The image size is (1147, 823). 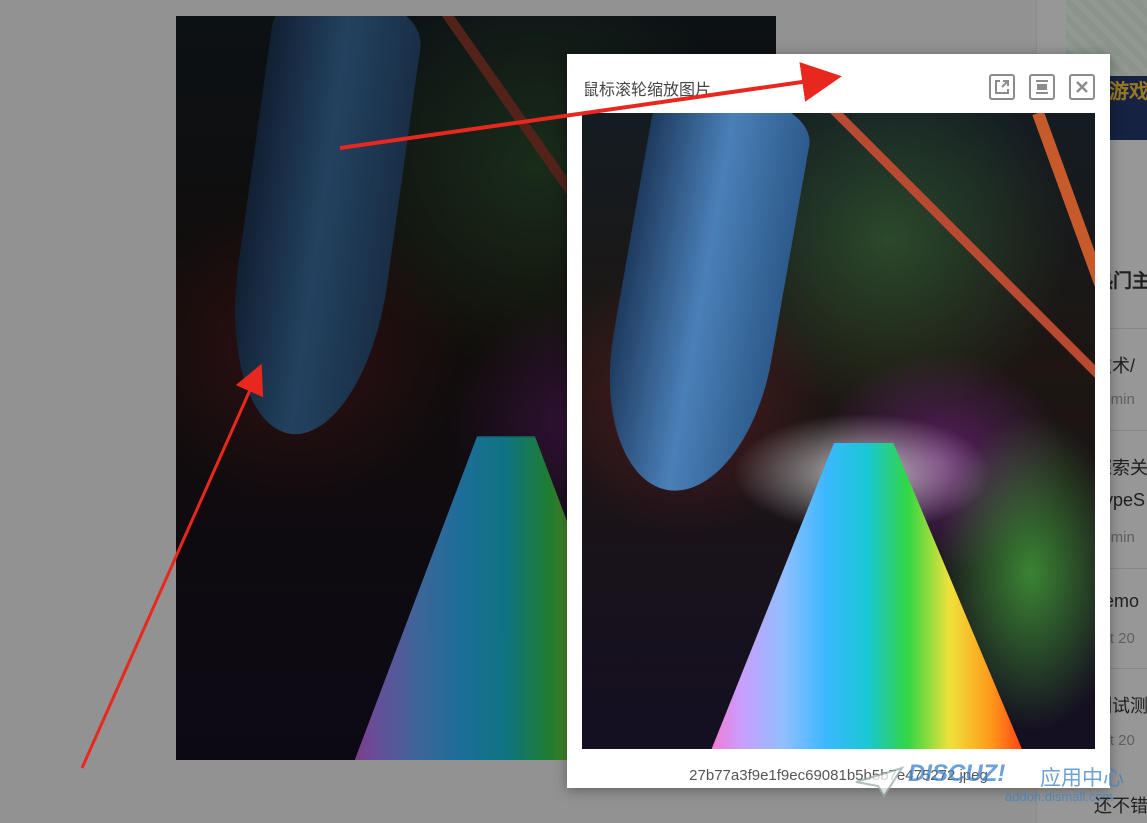 I want to click on open-original-icon, so click(x=1002, y=87).